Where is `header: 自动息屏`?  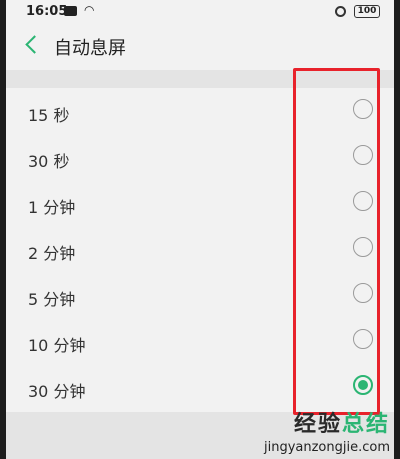 header: 自动息屏 is located at coordinates (200, 48).